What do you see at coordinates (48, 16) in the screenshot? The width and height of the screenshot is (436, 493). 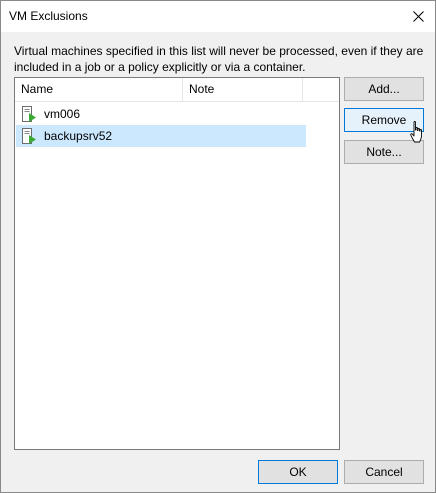 I see `dialog-title: VM Exclusions` at bounding box center [48, 16].